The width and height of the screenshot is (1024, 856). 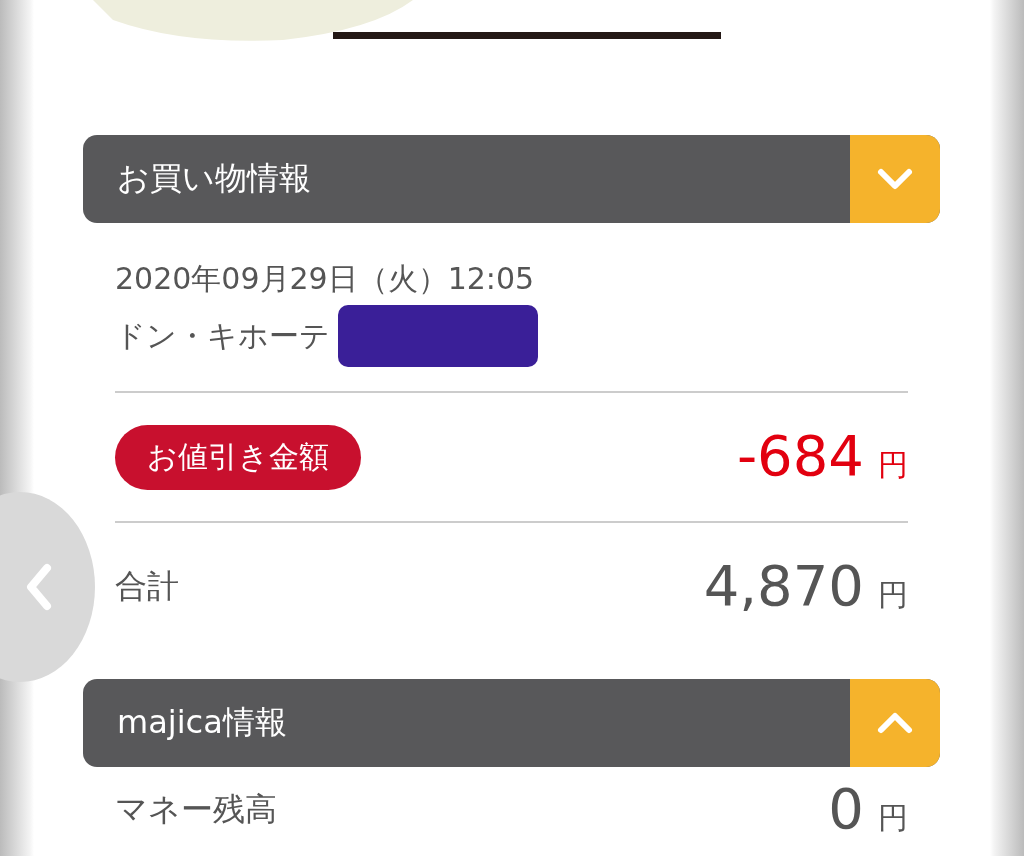 What do you see at coordinates (846, 809) in the screenshot?
I see `amount-value: 0` at bounding box center [846, 809].